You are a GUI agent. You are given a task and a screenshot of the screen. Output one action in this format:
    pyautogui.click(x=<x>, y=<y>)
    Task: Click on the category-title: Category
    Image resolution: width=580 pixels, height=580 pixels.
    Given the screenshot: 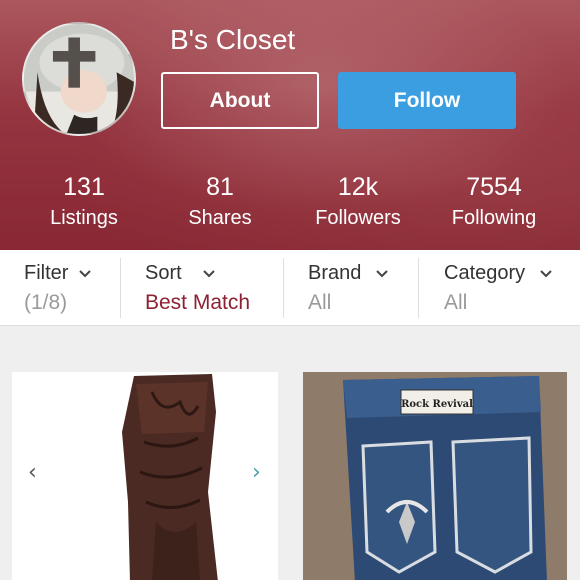 What is the action you would take?
    pyautogui.click(x=485, y=273)
    